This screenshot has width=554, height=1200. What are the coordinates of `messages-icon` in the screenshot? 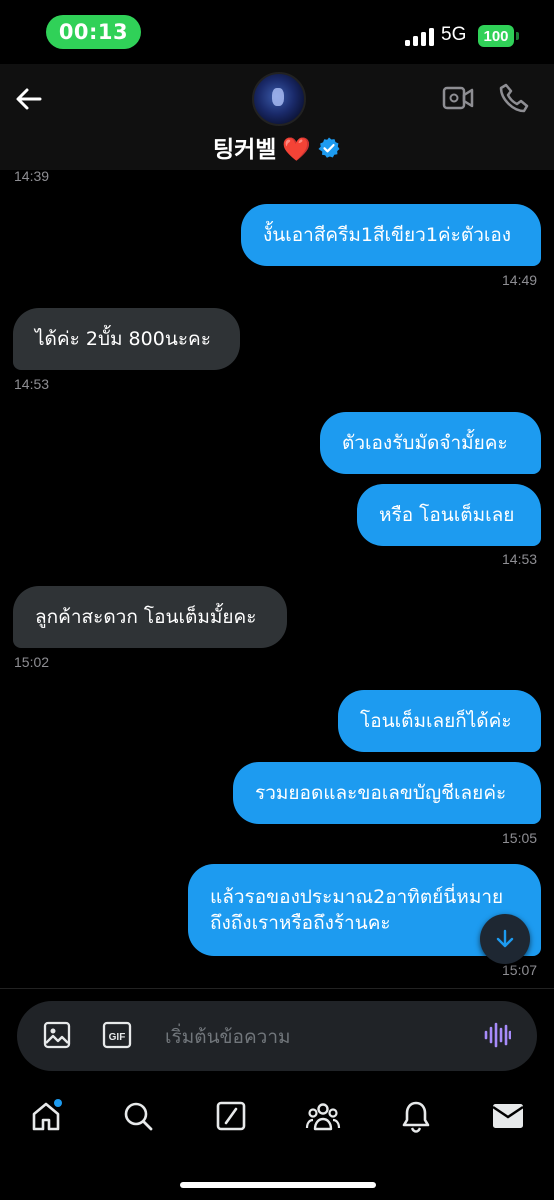 It's located at (508, 1116).